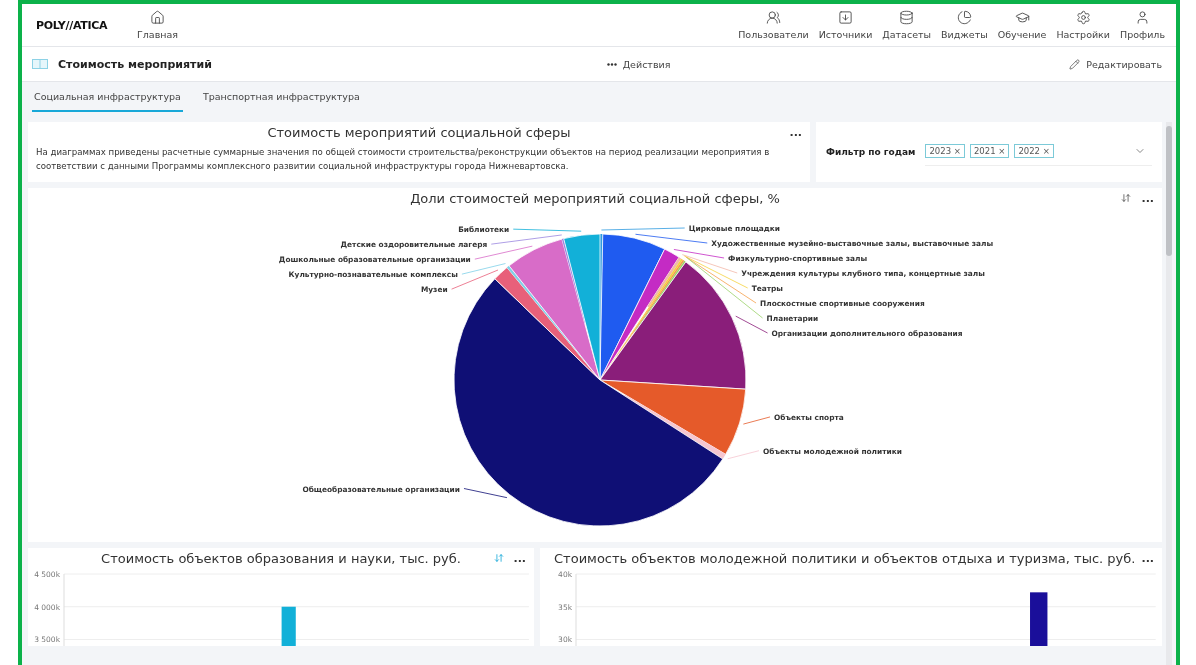 The width and height of the screenshot is (1196, 665). I want to click on chart-title: Доли стоимостей мероприятий социальной сферы, %, so click(595, 198).